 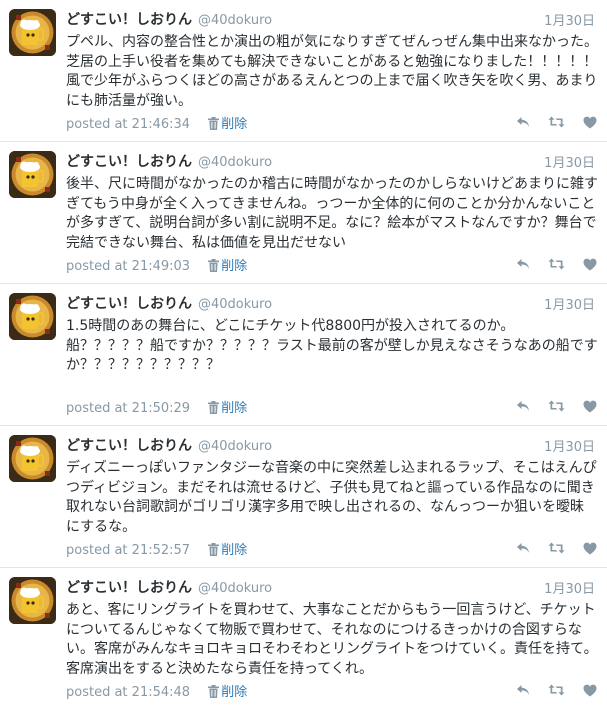 I want to click on posted-time: 21:54:48, so click(x=161, y=692).